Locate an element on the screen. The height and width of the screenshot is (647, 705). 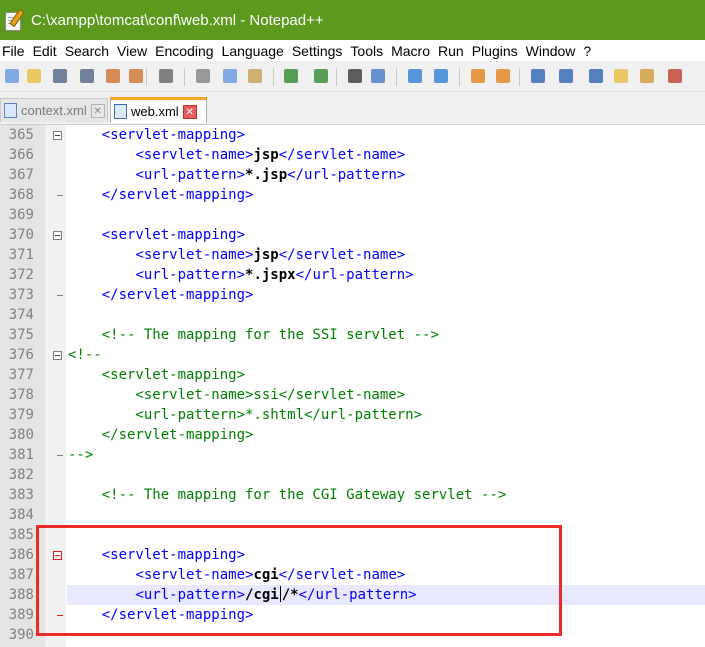
tab-label: context.xml is located at coordinates (54, 110).